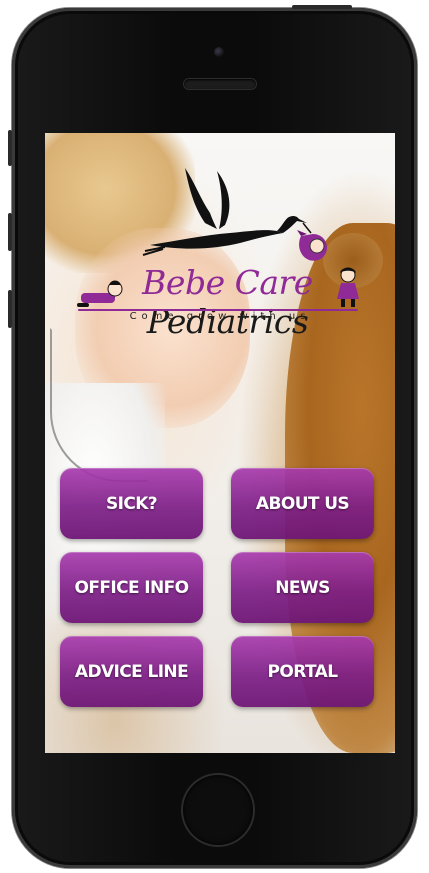 This screenshot has width=429, height=873. I want to click on sick-button-label: SICK?, so click(131, 503).